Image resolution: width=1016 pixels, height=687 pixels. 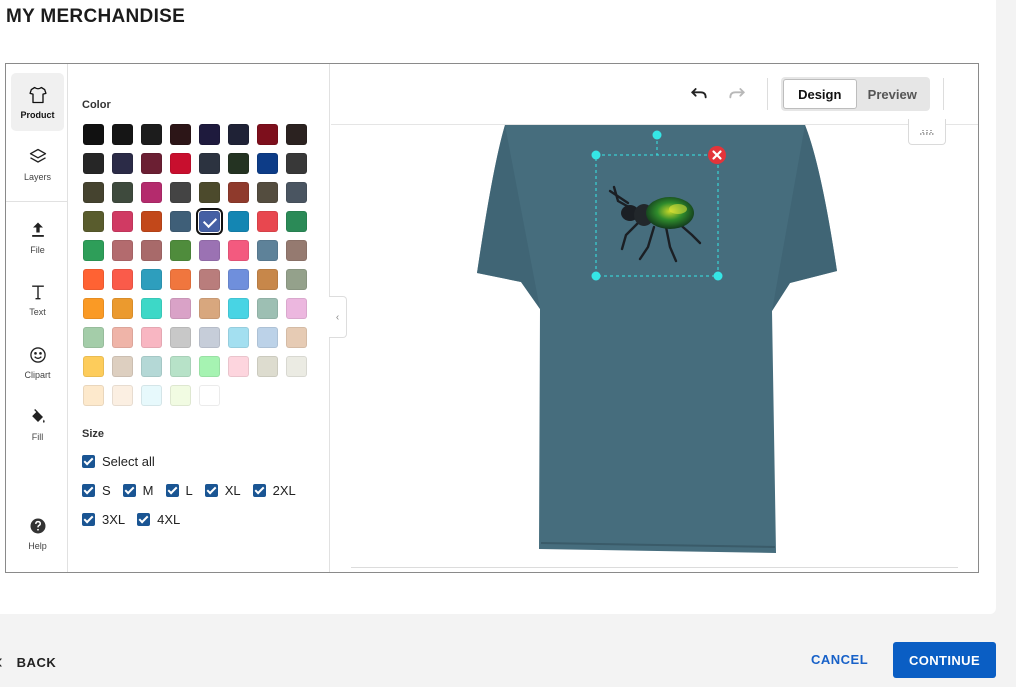 I want to click on size-checkbox-m: M, so click(x=138, y=490).